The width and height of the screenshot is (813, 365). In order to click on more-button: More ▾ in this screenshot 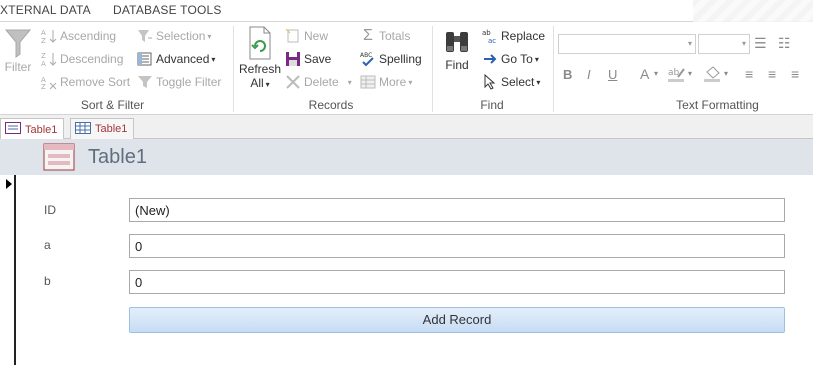, I will do `click(386, 82)`.